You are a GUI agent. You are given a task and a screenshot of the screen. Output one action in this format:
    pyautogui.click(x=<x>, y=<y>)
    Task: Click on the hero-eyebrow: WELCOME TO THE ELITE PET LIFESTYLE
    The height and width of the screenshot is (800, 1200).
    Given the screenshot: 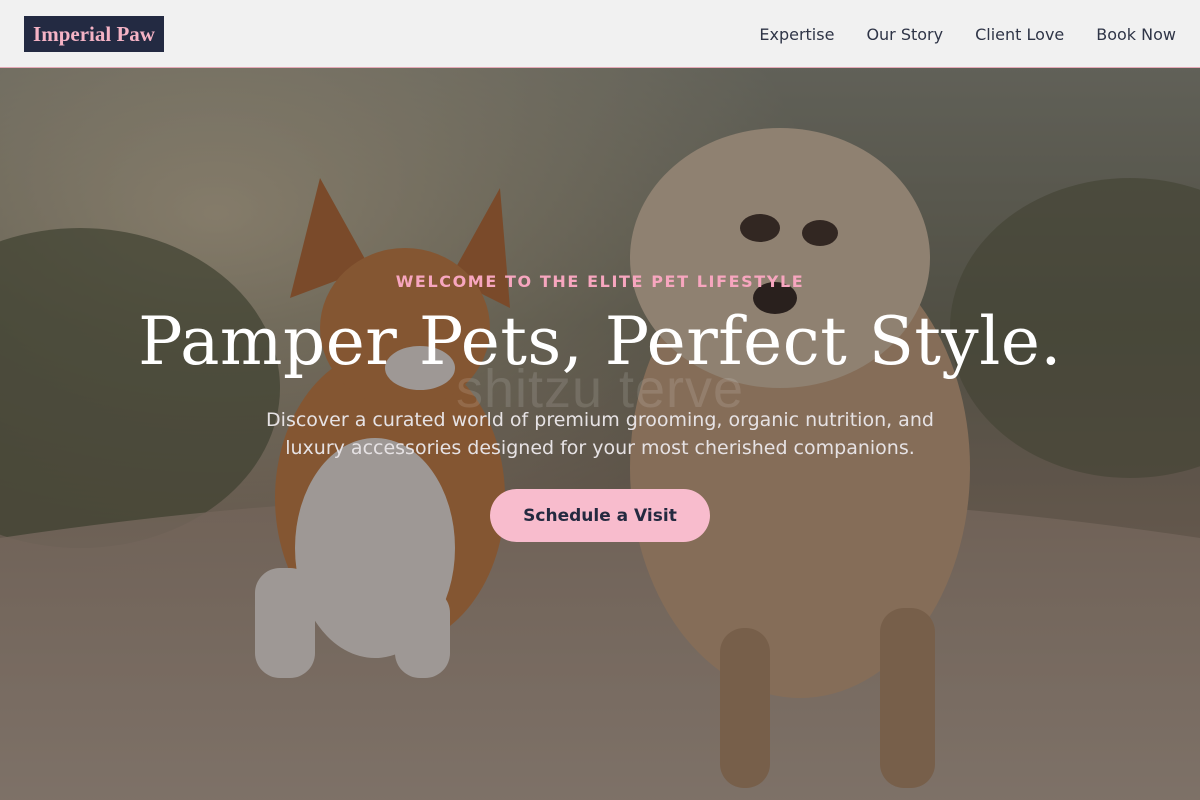 What is the action you would take?
    pyautogui.click(x=600, y=281)
    